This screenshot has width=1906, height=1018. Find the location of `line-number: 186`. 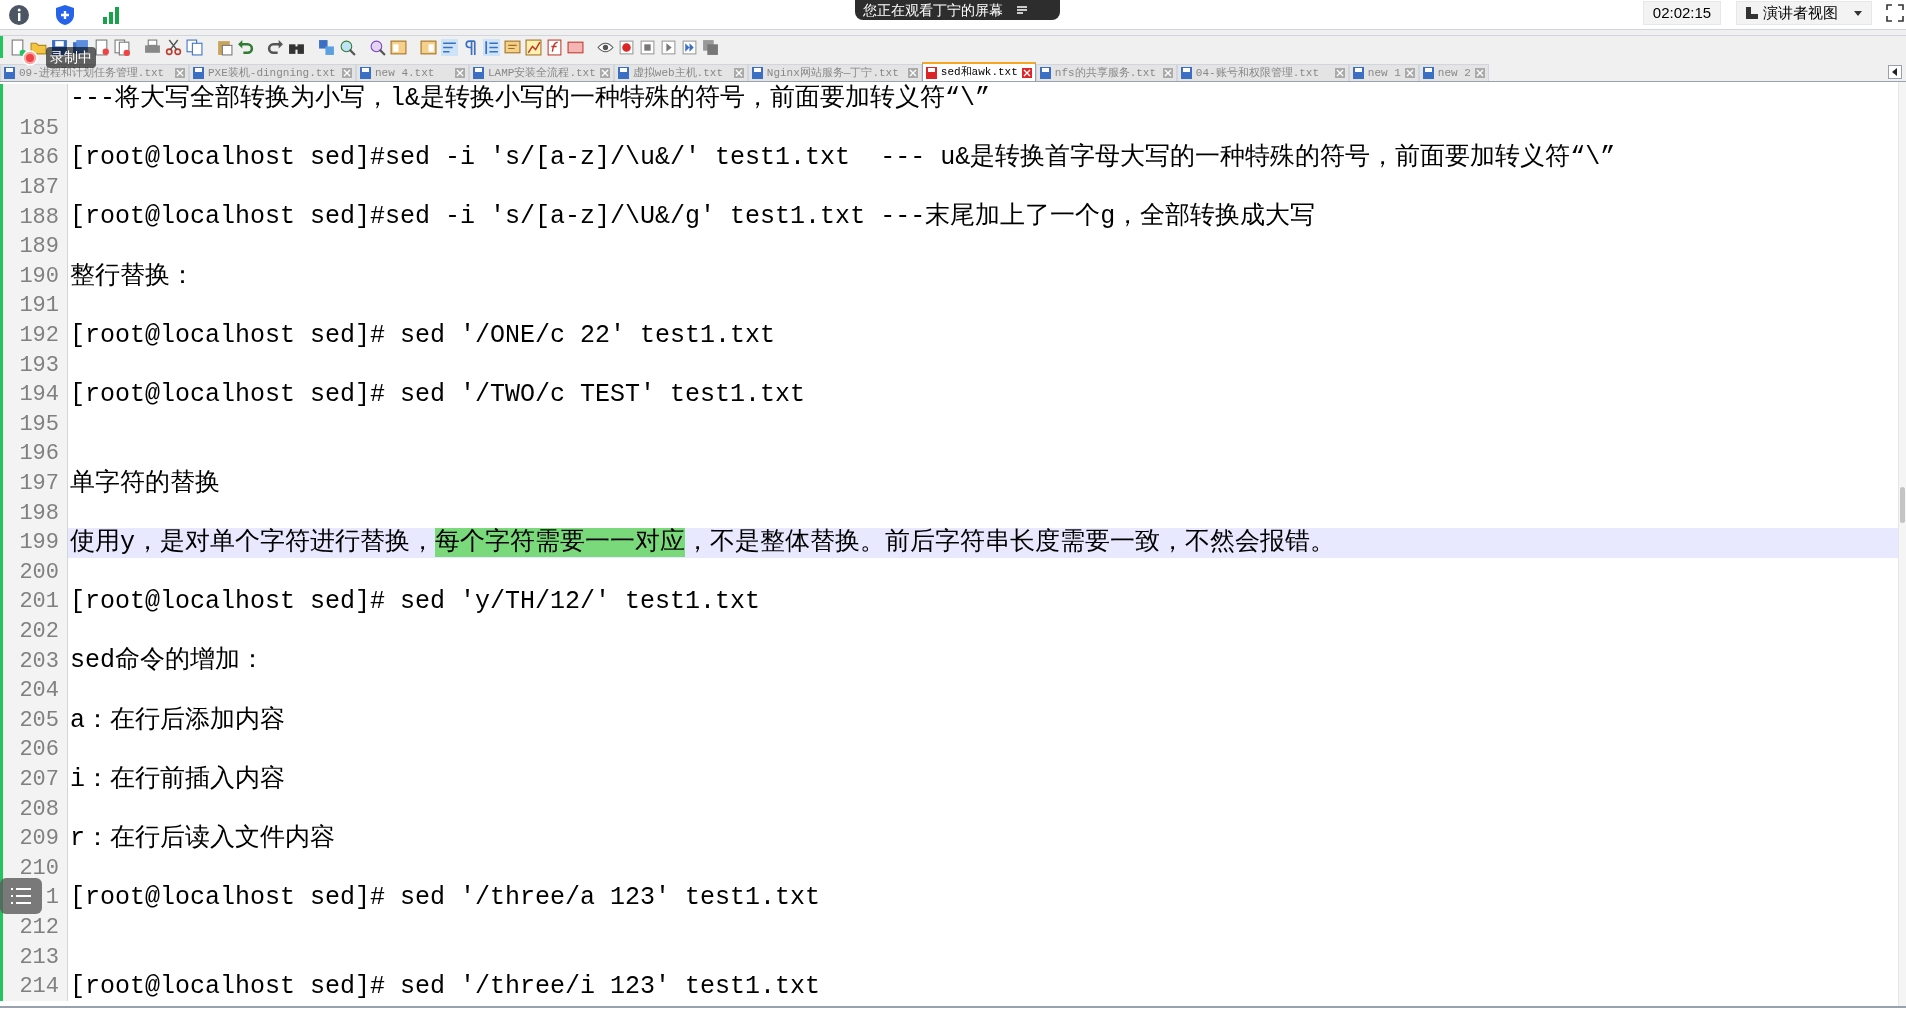

line-number: 186 is located at coordinates (39, 158).